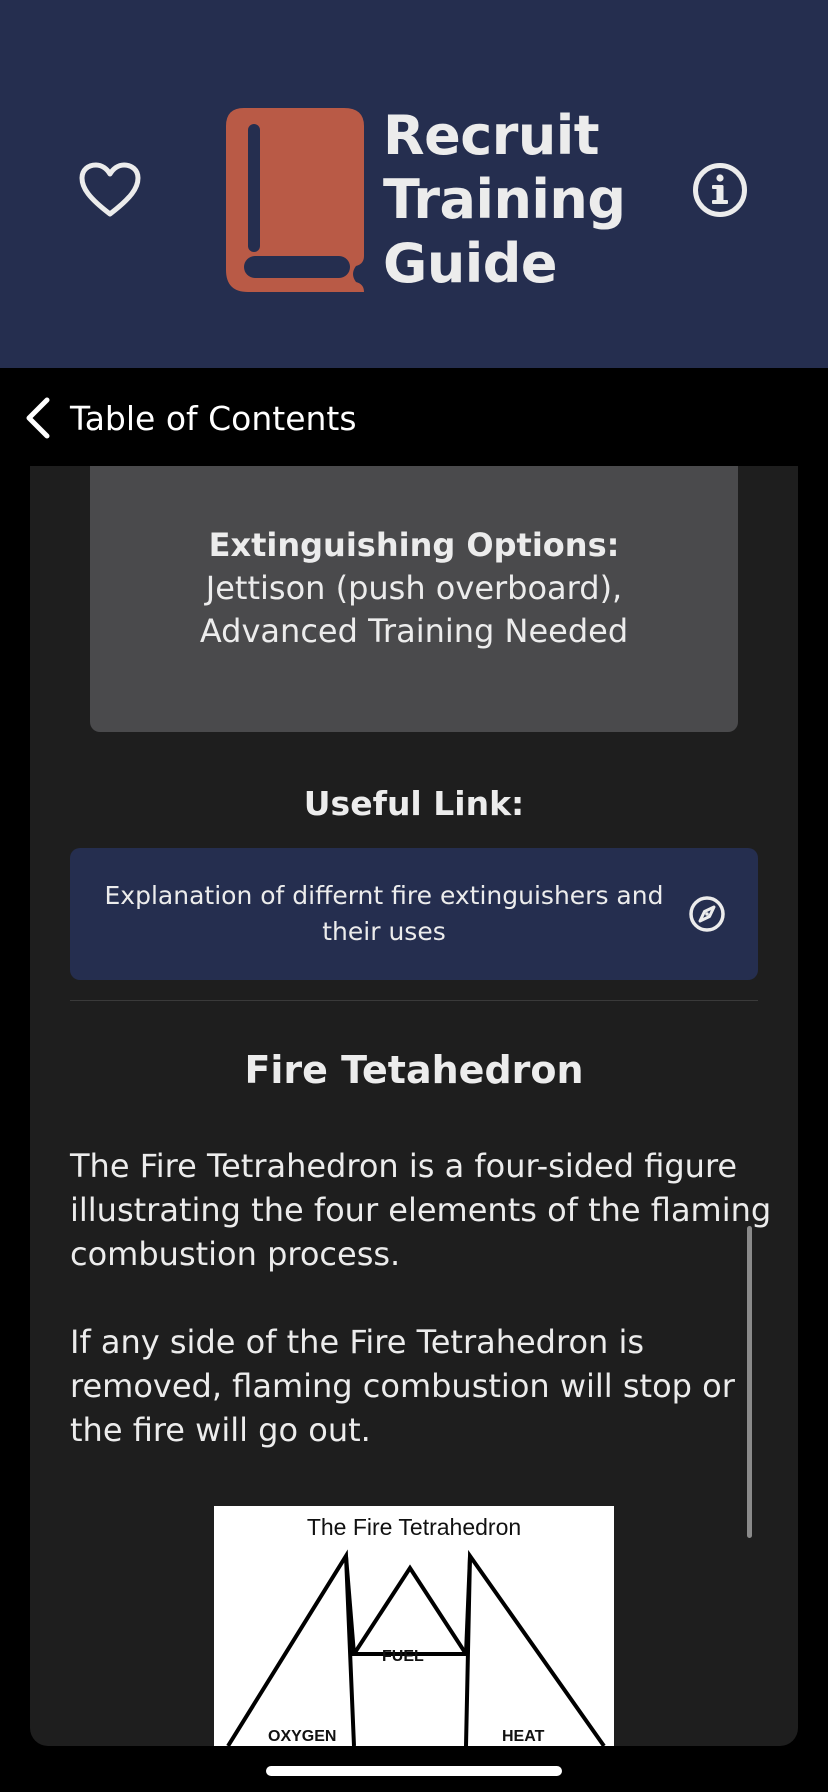  What do you see at coordinates (523, 1736) in the screenshot?
I see `heat-label: HEAT` at bounding box center [523, 1736].